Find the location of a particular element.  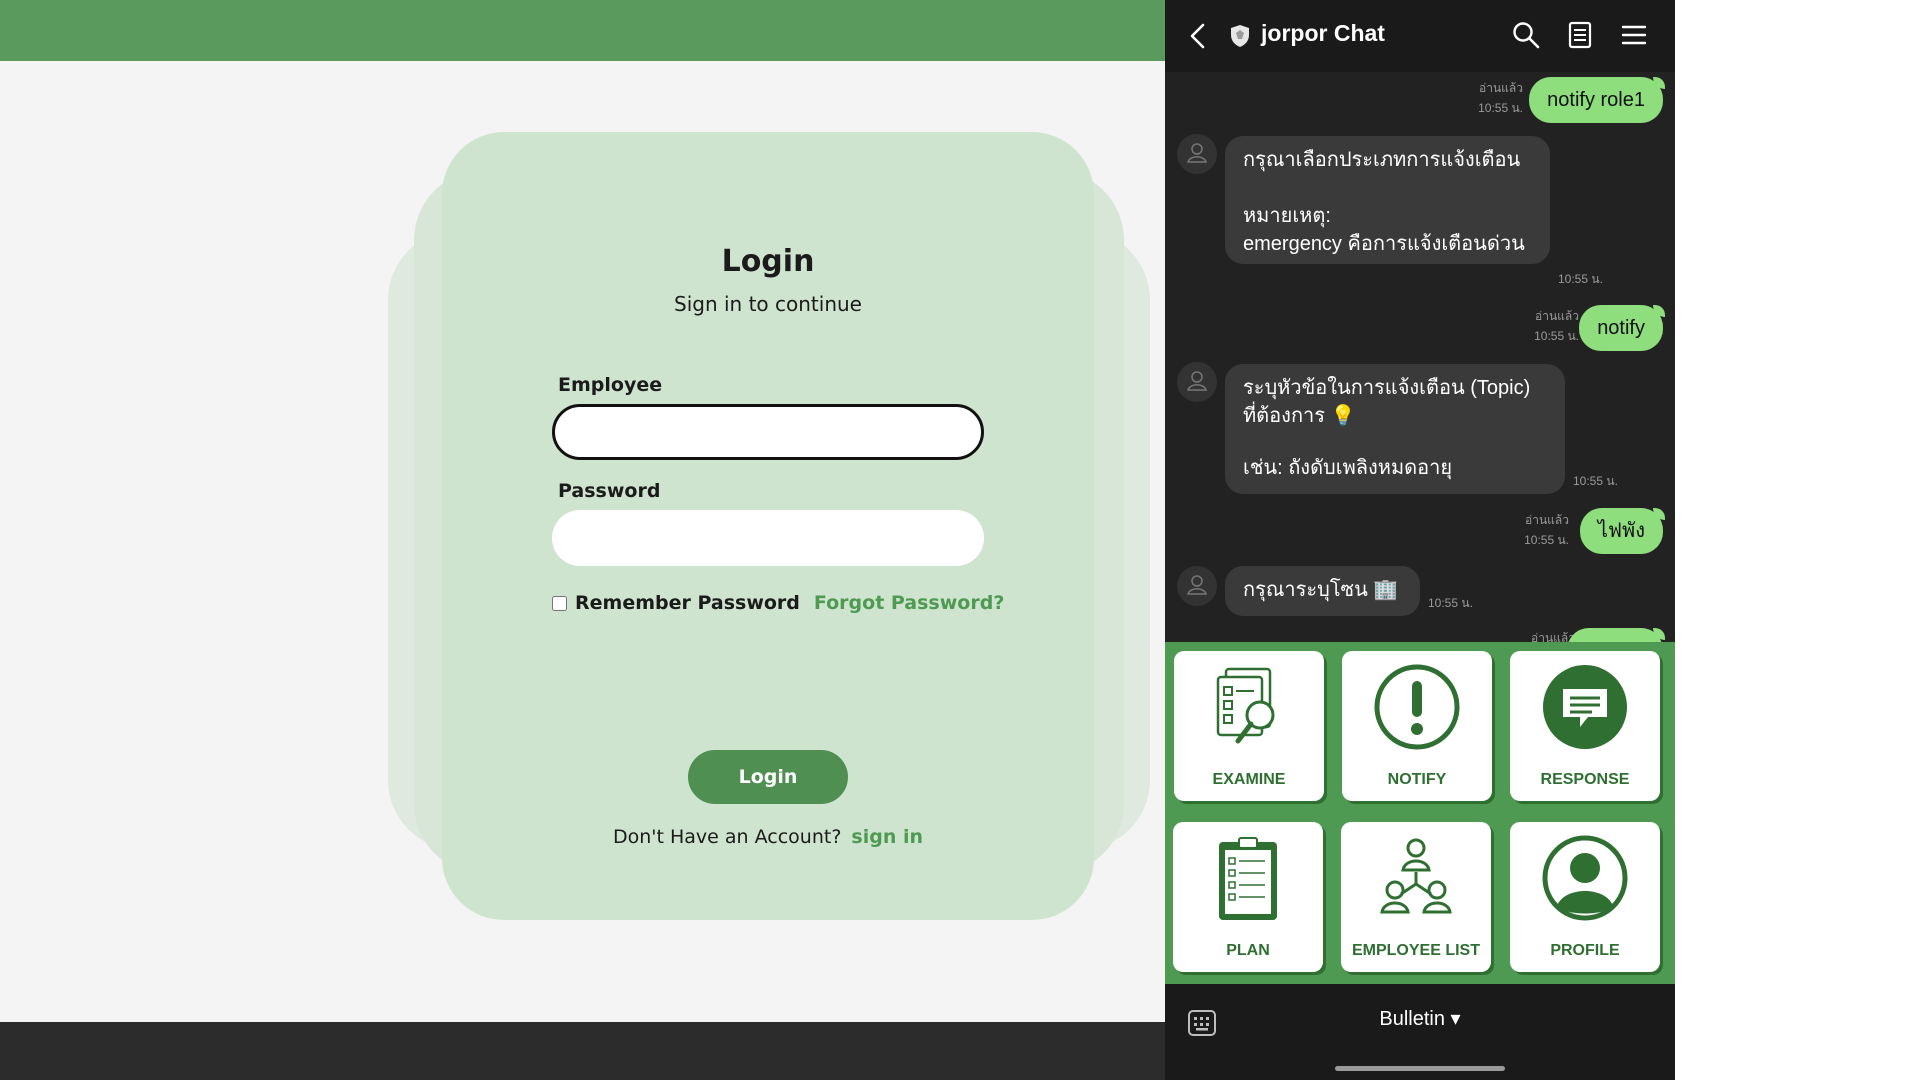

menu-tile-employee-list: EMPLOYEE LIST is located at coordinates (1416, 897).